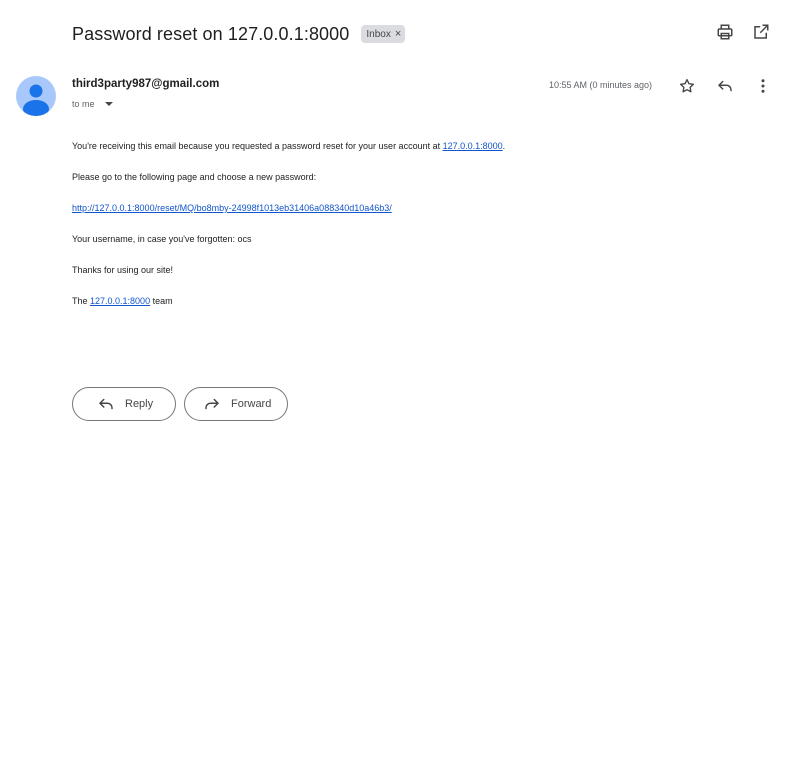 This screenshot has width=787, height=770. I want to click on site-link: 127.0.0.1:8000, so click(473, 146).